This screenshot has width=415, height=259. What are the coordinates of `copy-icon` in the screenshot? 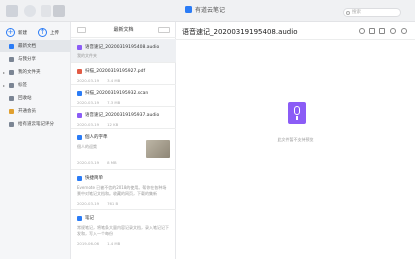 It's located at (372, 31).